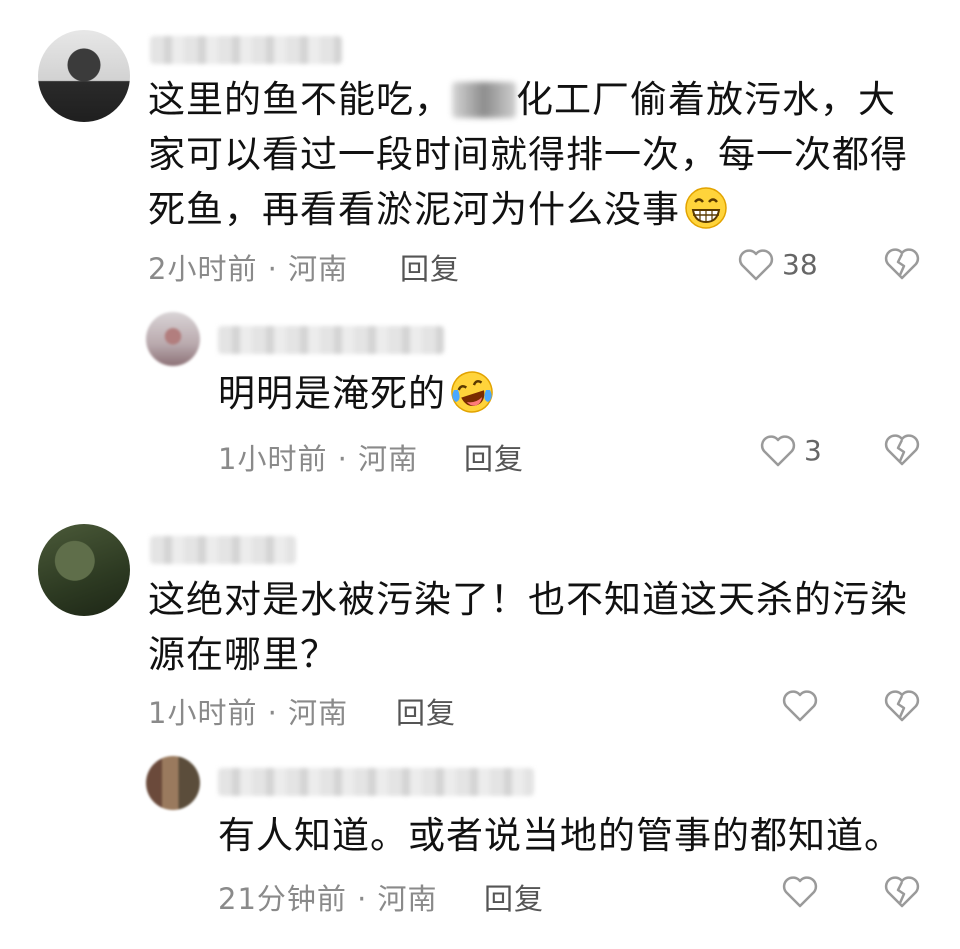 The image size is (960, 949). I want to click on comment-text: 有人知道。或者说当地的管事的都知道。, so click(560, 835).